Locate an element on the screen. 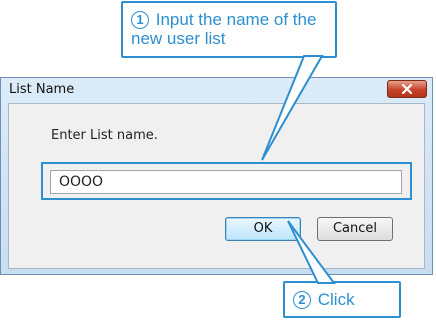 This screenshot has width=436, height=321. dialog-titlebar: List Name is located at coordinates (216, 90).